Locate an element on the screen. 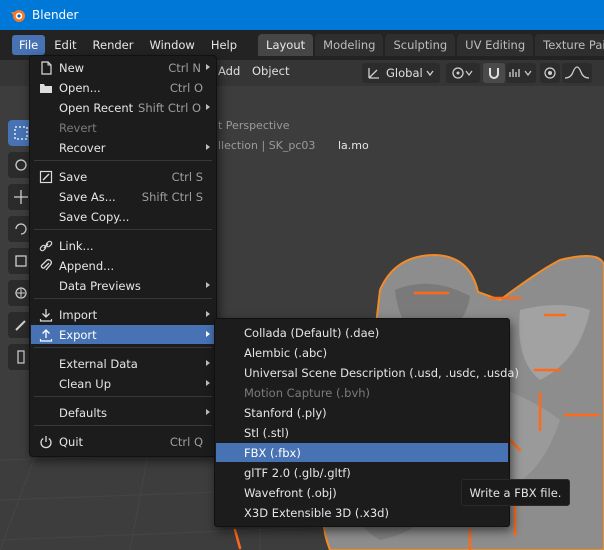  snap-target-dropdown is located at coordinates (521, 73).